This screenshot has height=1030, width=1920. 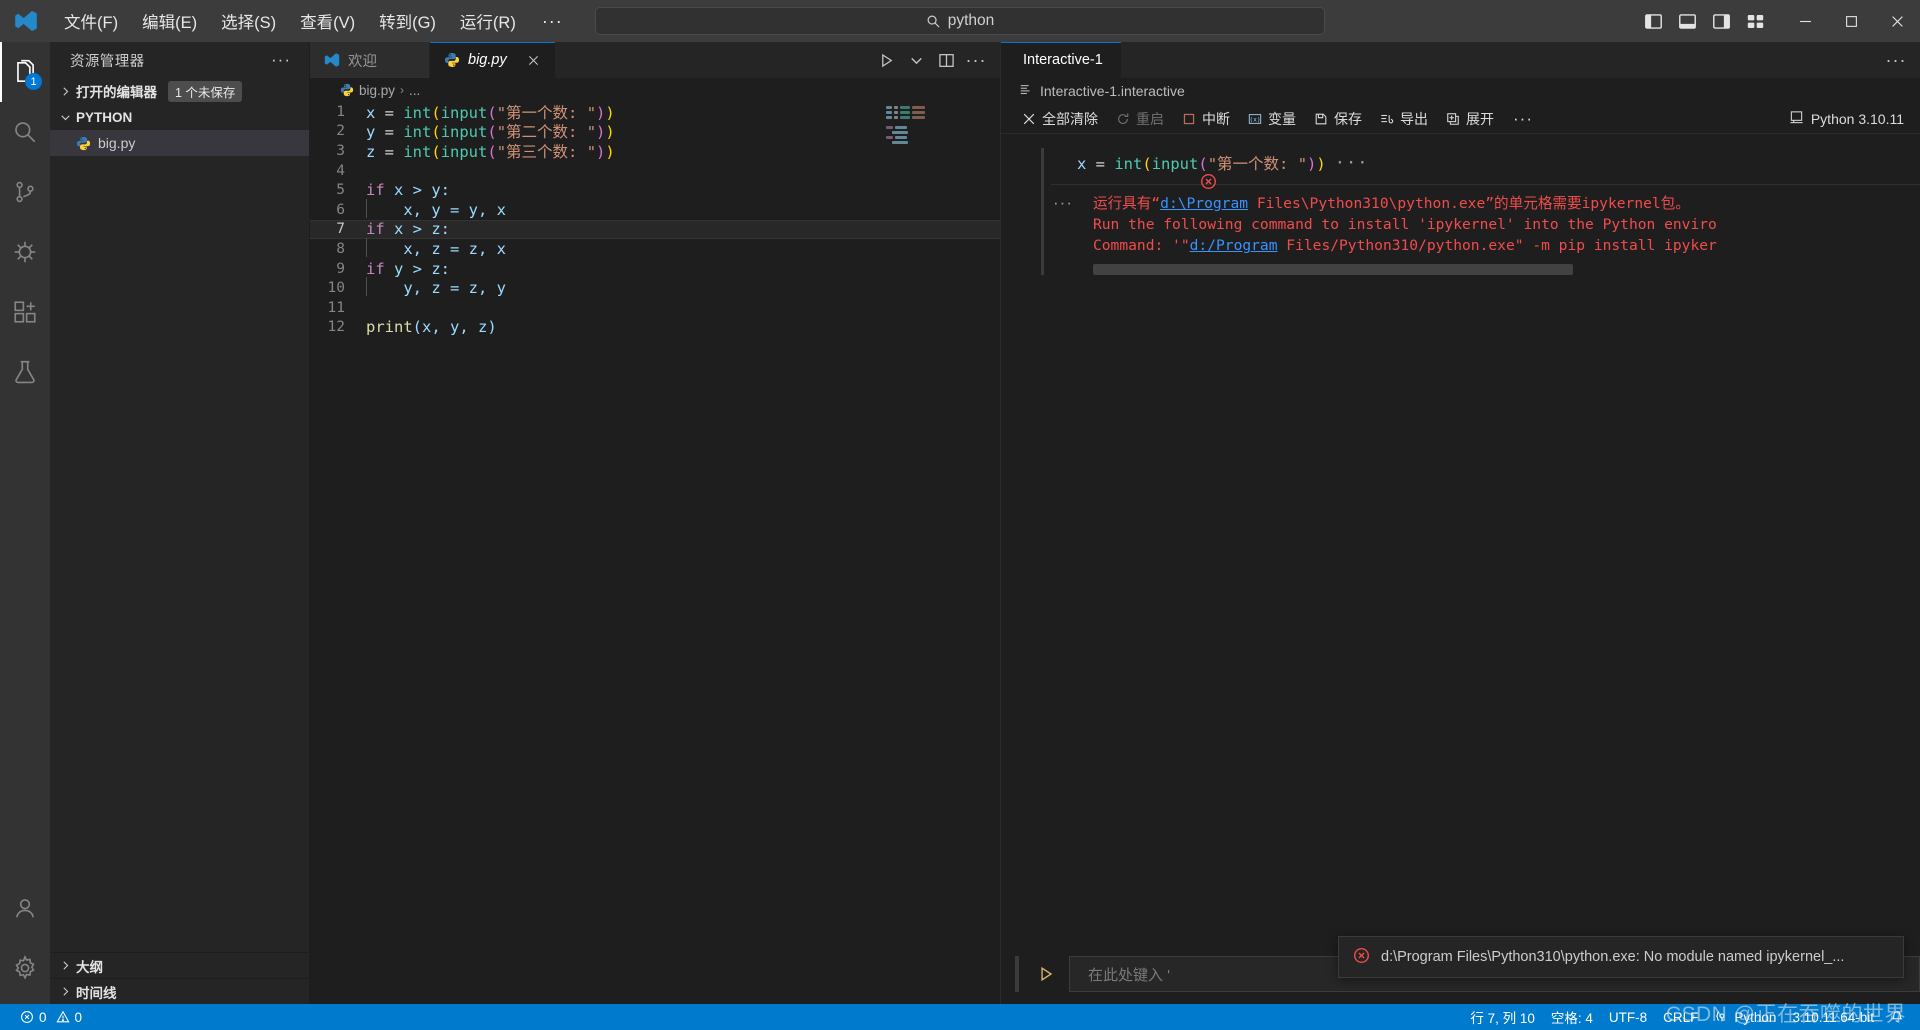 What do you see at coordinates (89, 967) in the screenshot?
I see `outline-label: 大纲` at bounding box center [89, 967].